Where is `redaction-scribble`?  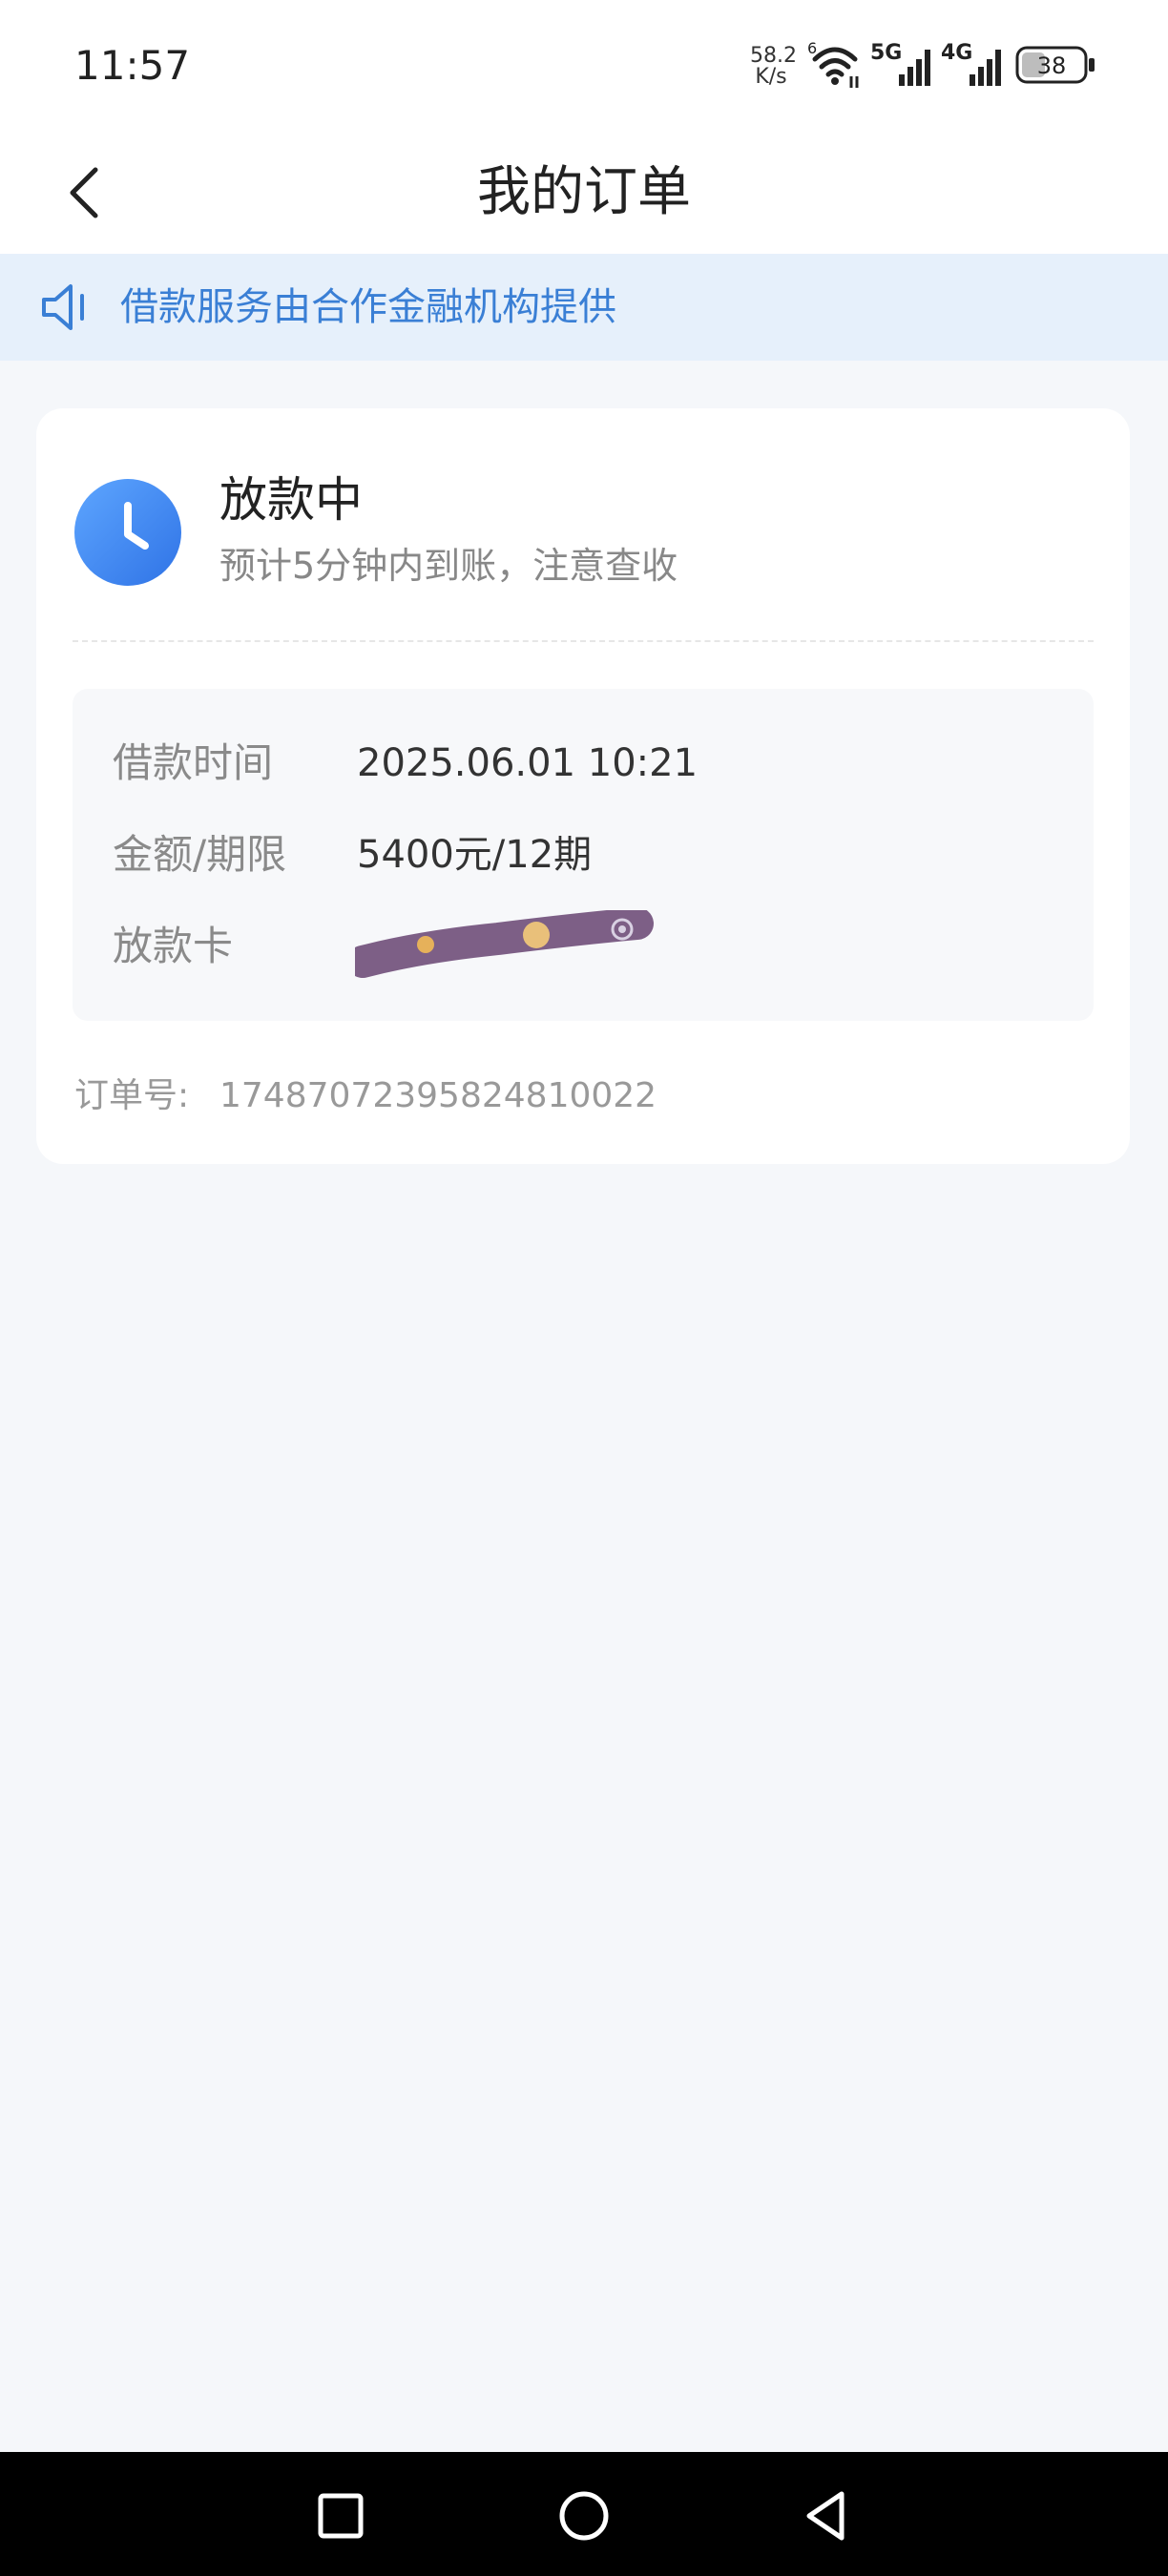 redaction-scribble is located at coordinates (504, 944).